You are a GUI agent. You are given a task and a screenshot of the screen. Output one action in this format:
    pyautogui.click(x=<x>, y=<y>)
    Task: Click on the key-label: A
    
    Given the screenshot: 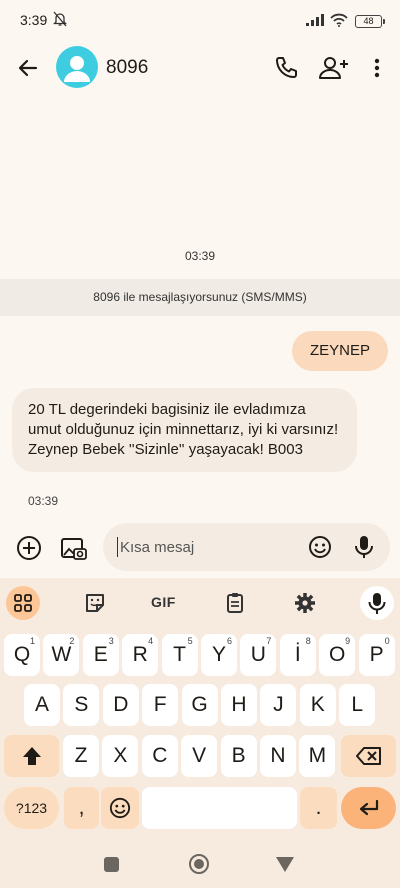 What is the action you would take?
    pyautogui.click(x=41, y=704)
    